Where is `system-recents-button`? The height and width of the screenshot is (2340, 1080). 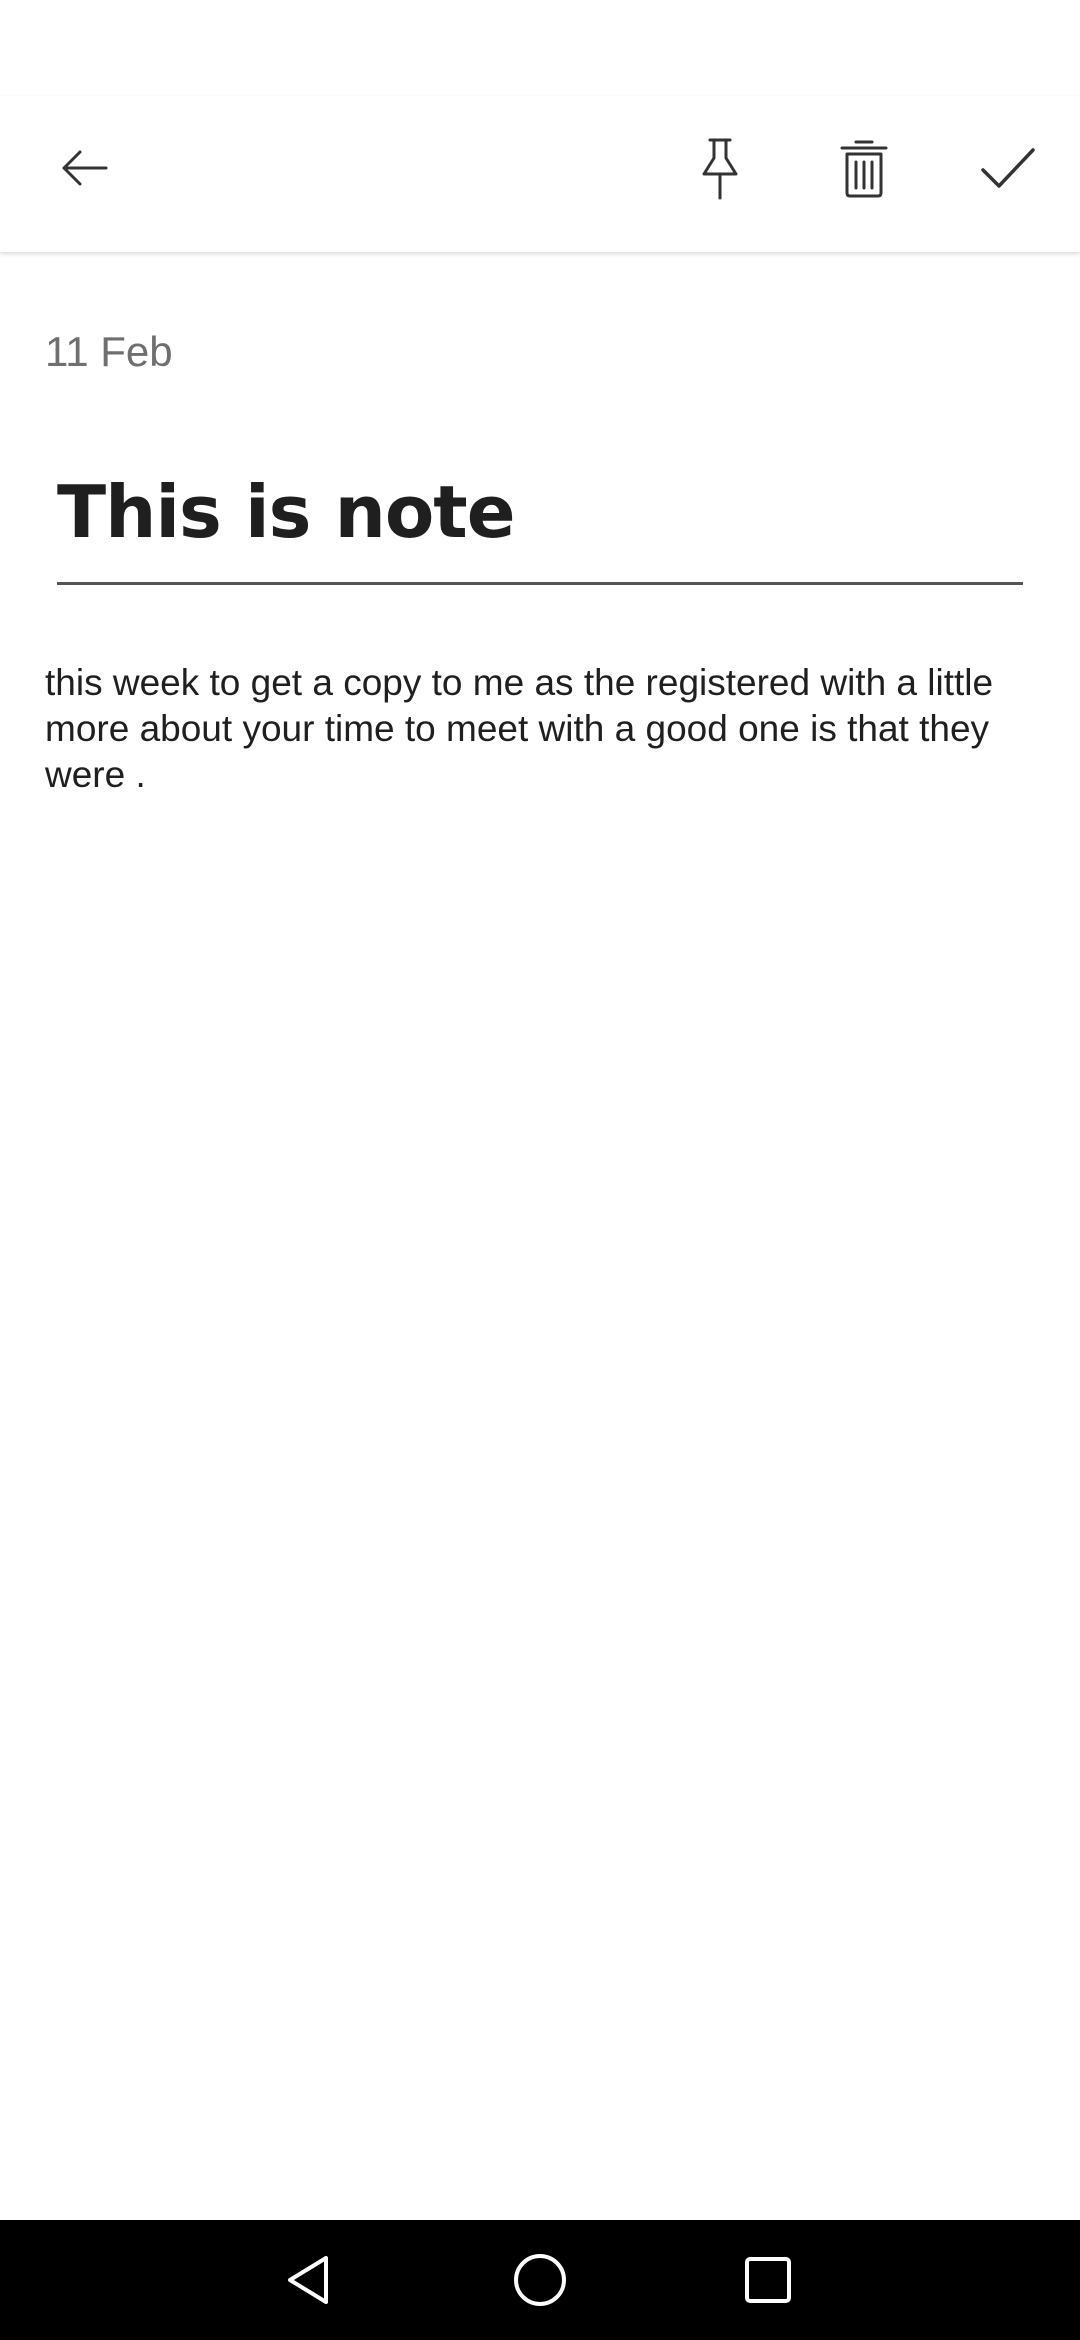
system-recents-button is located at coordinates (768, 2280).